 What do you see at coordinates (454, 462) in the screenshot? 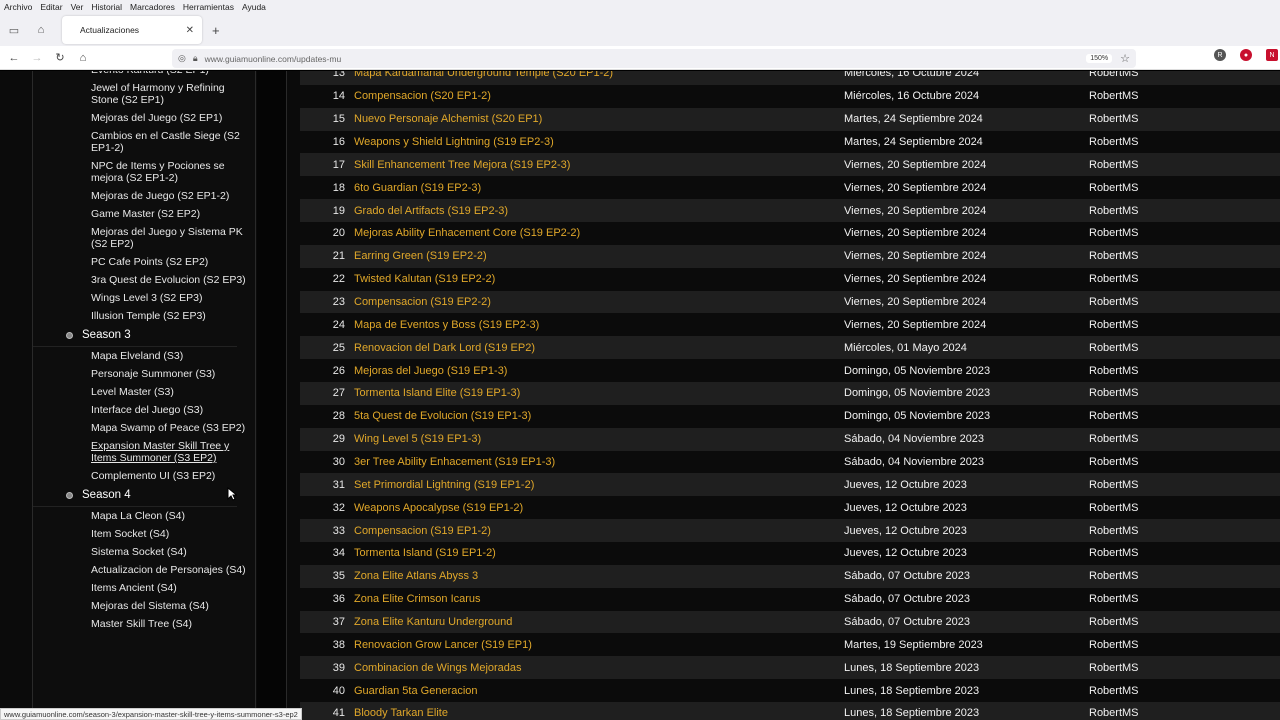
I see `update-title-link: 3er Tree Ability Enhacement (S19 EP1-3)` at bounding box center [454, 462].